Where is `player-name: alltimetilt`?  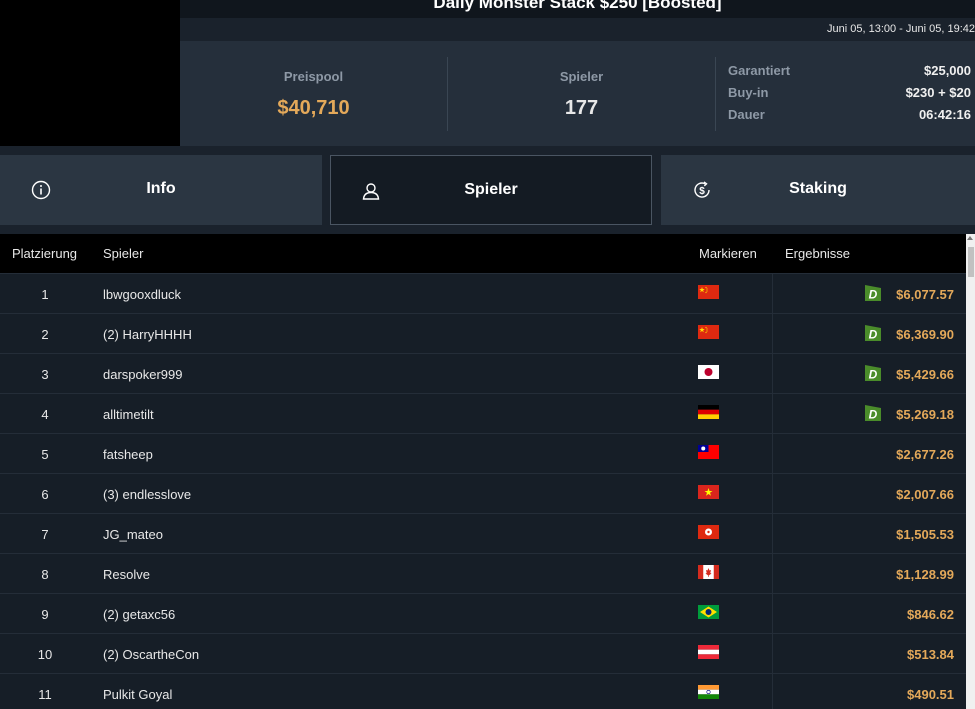 player-name: alltimetilt is located at coordinates (128, 414).